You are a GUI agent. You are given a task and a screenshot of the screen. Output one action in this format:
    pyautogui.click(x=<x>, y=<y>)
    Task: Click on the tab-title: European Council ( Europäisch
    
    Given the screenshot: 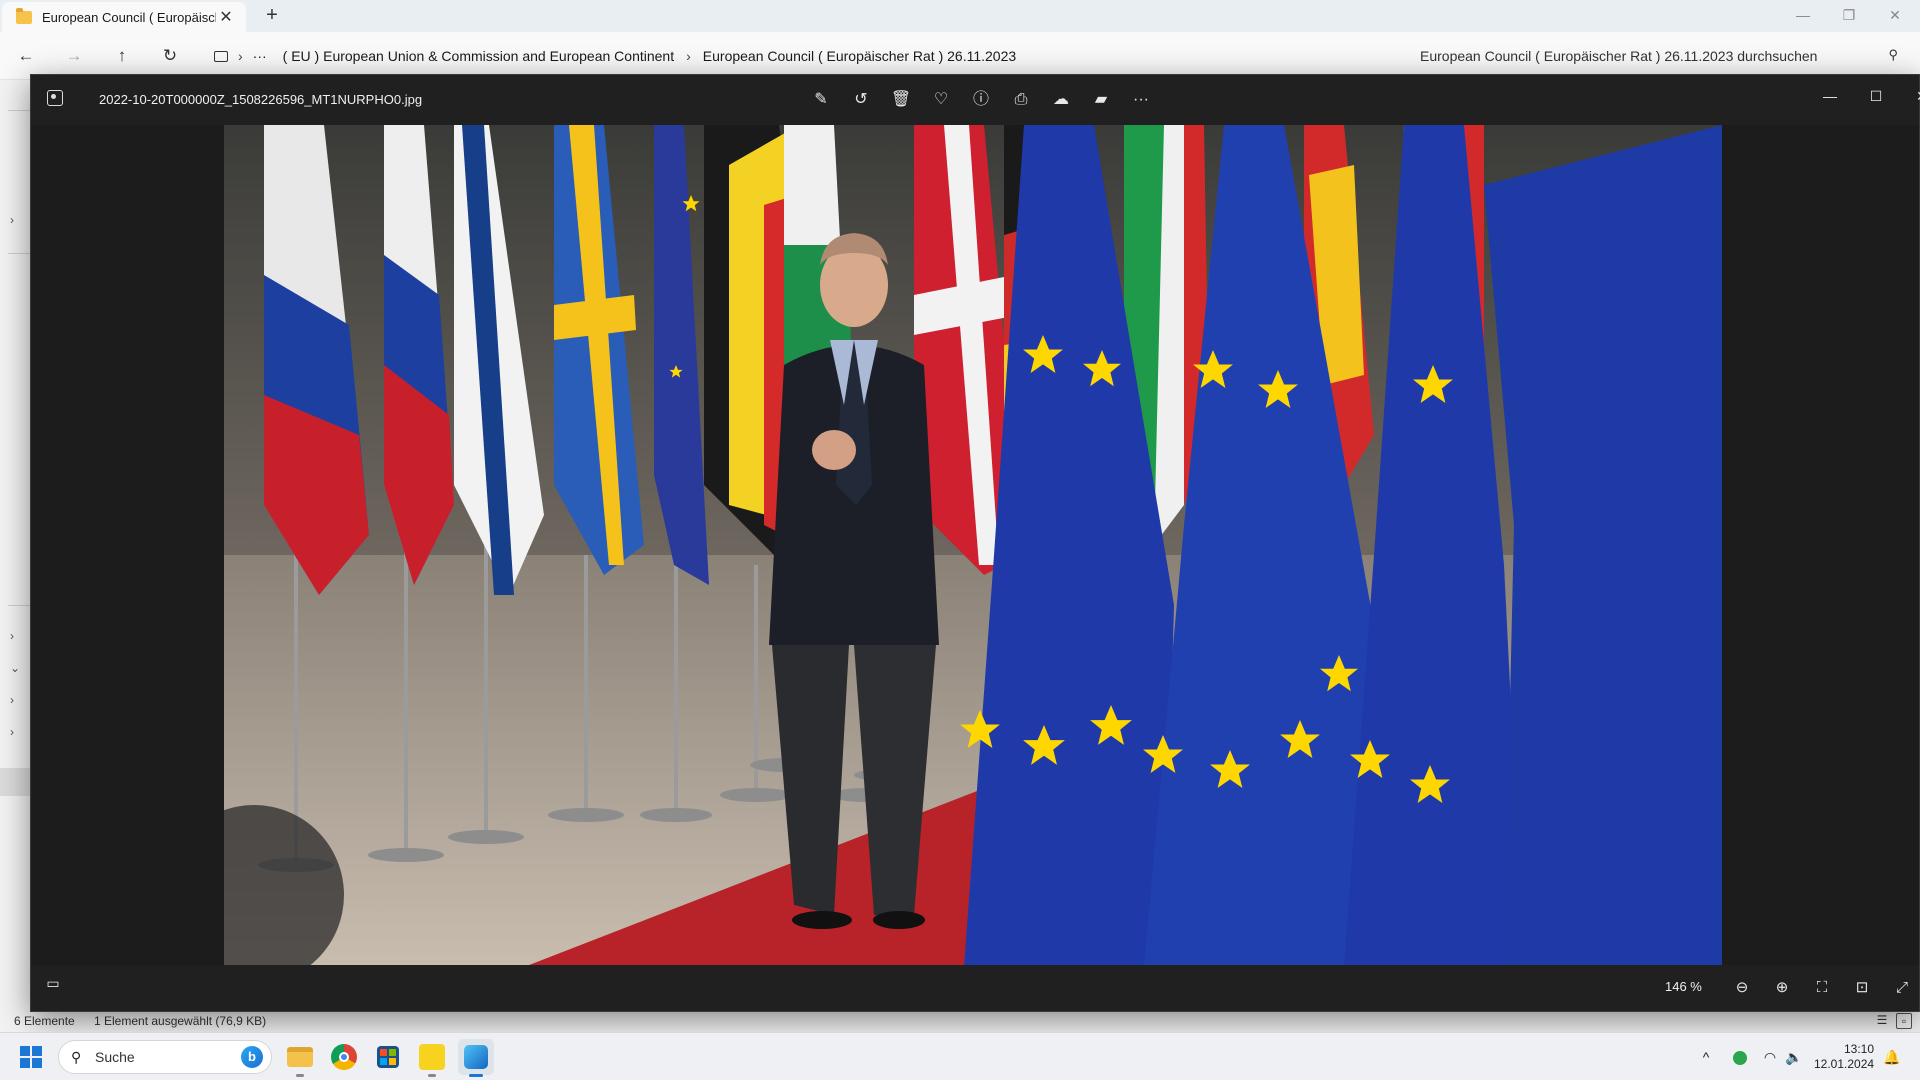 What is the action you would take?
    pyautogui.click(x=129, y=17)
    